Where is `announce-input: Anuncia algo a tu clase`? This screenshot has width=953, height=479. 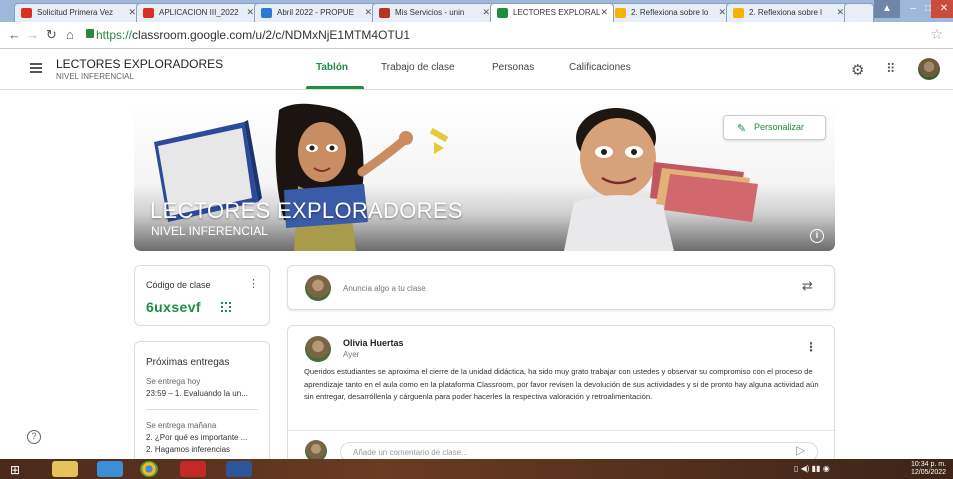
announce-input: Anuncia algo a tu clase is located at coordinates (384, 288).